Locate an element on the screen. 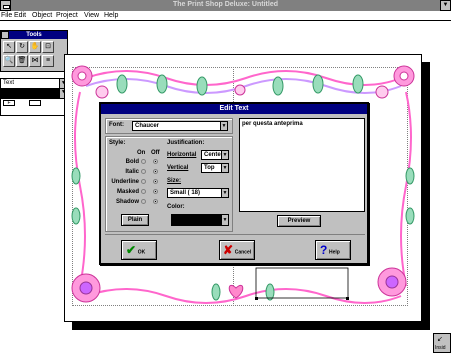 Image resolution: width=451 pixels, height=353 pixels. checkmark-icon: ✔ is located at coordinates (131, 250).